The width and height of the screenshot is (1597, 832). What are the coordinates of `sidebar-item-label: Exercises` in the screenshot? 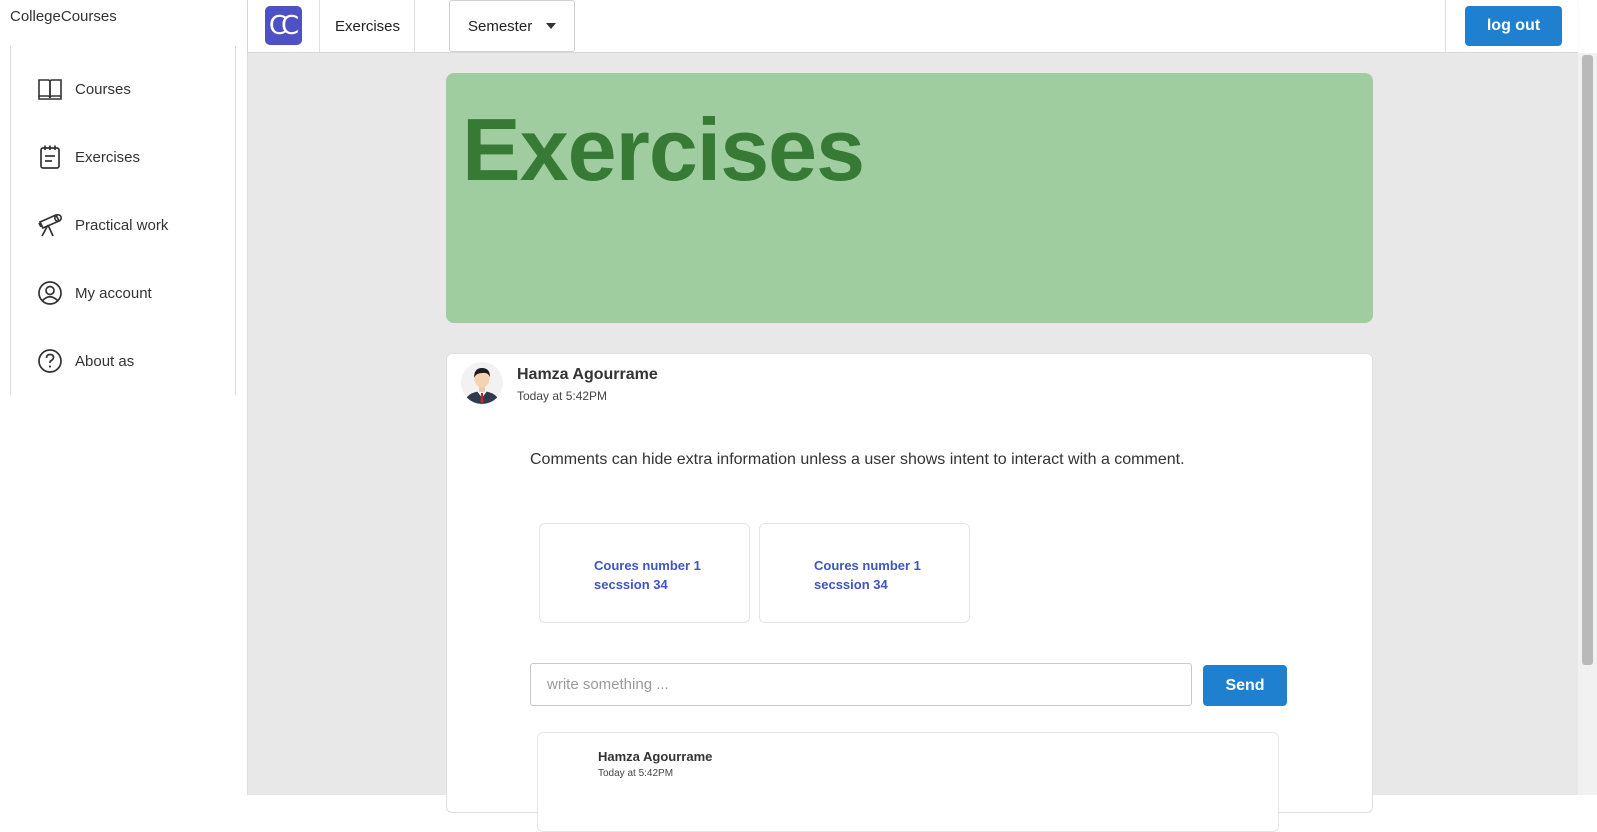 It's located at (108, 157).